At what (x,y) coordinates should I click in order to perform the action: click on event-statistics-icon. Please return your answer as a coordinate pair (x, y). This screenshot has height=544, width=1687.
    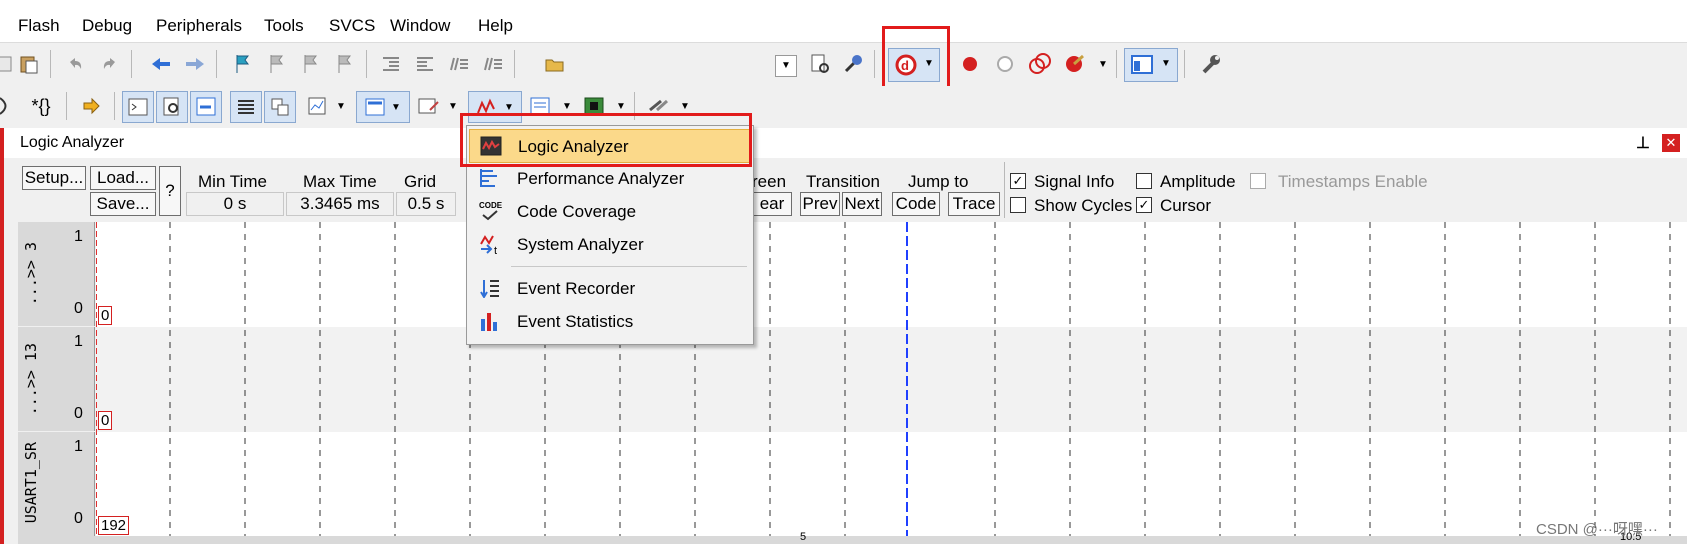
    Looking at the image, I should click on (489, 322).